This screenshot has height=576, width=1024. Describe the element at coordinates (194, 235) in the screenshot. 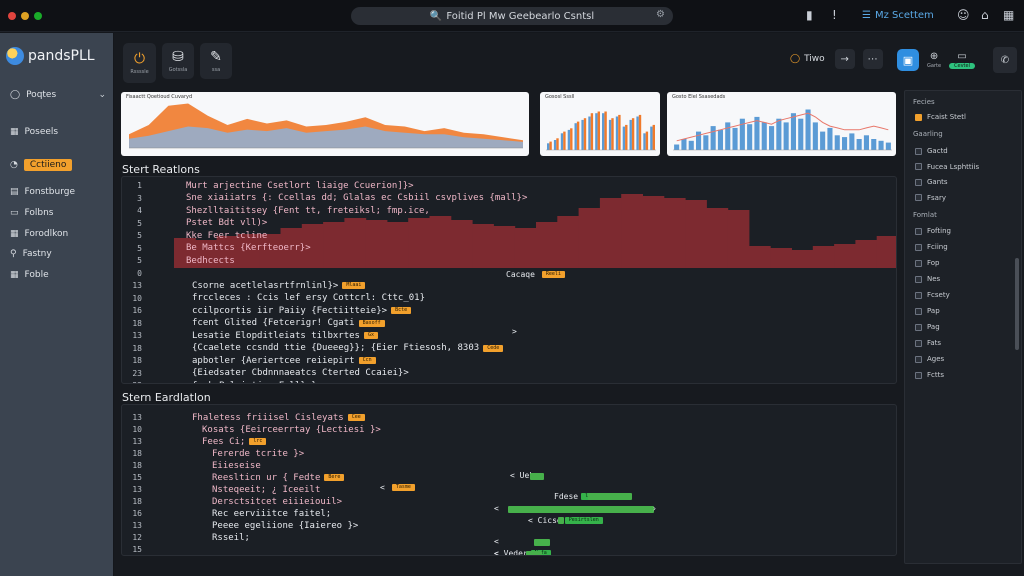

I see `code-line: 5 Kke Feer tcline` at that location.